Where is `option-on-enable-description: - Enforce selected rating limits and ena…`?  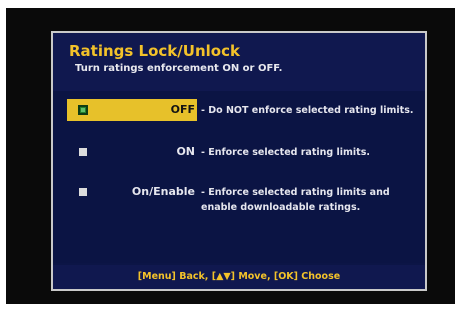
option-on-enable-description: - Enforce selected rating limits and ena… is located at coordinates (295, 200).